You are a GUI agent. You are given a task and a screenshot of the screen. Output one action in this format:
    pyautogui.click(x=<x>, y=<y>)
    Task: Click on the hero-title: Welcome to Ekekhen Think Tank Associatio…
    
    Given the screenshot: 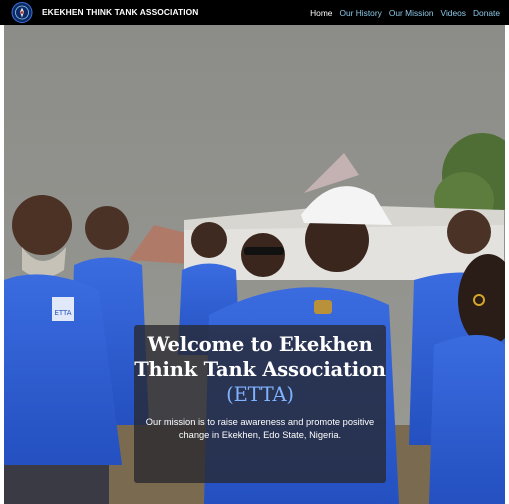 What is the action you would take?
    pyautogui.click(x=260, y=369)
    